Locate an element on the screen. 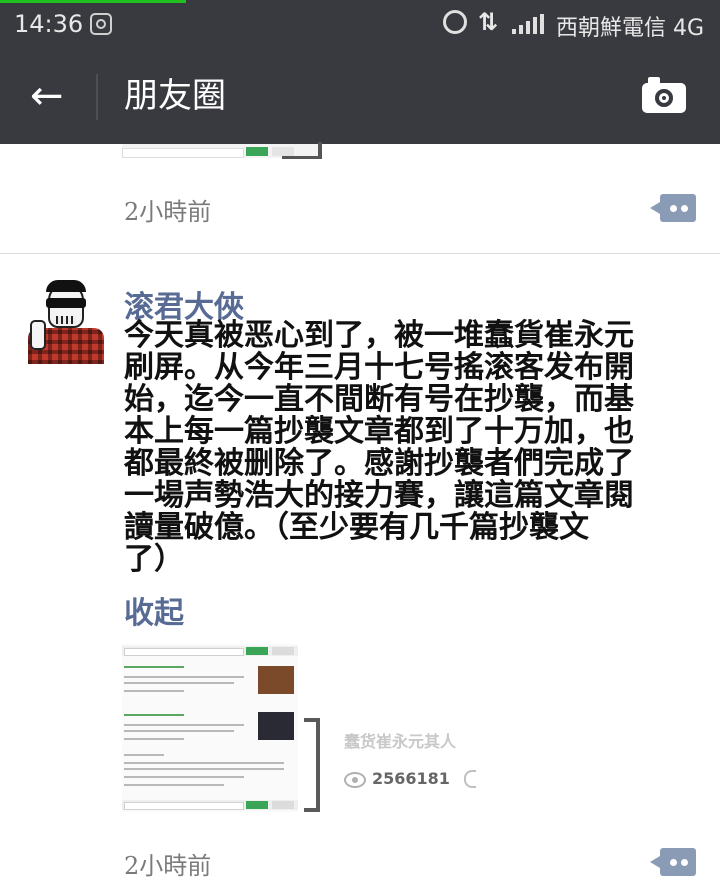 This screenshot has height=888, width=720. previous-post-image-snippet is located at coordinates (222, 150).